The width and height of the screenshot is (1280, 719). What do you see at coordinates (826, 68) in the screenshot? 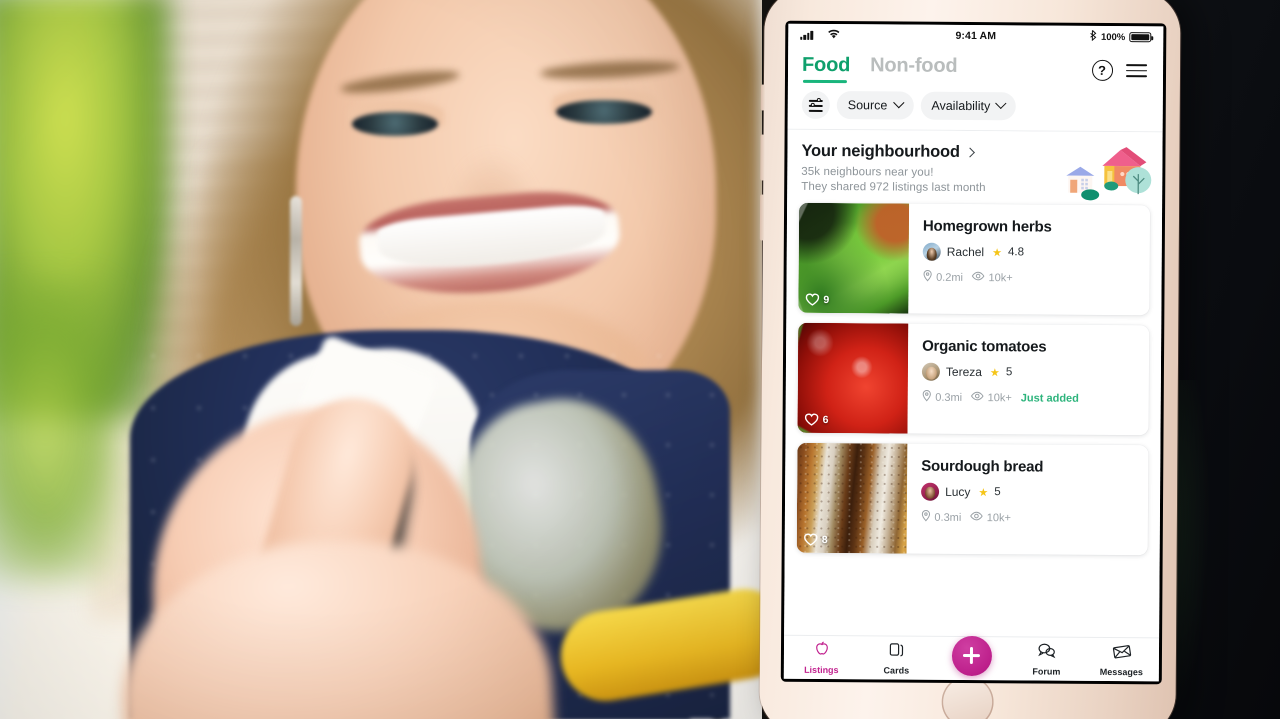
I see `tab-food: Food` at bounding box center [826, 68].